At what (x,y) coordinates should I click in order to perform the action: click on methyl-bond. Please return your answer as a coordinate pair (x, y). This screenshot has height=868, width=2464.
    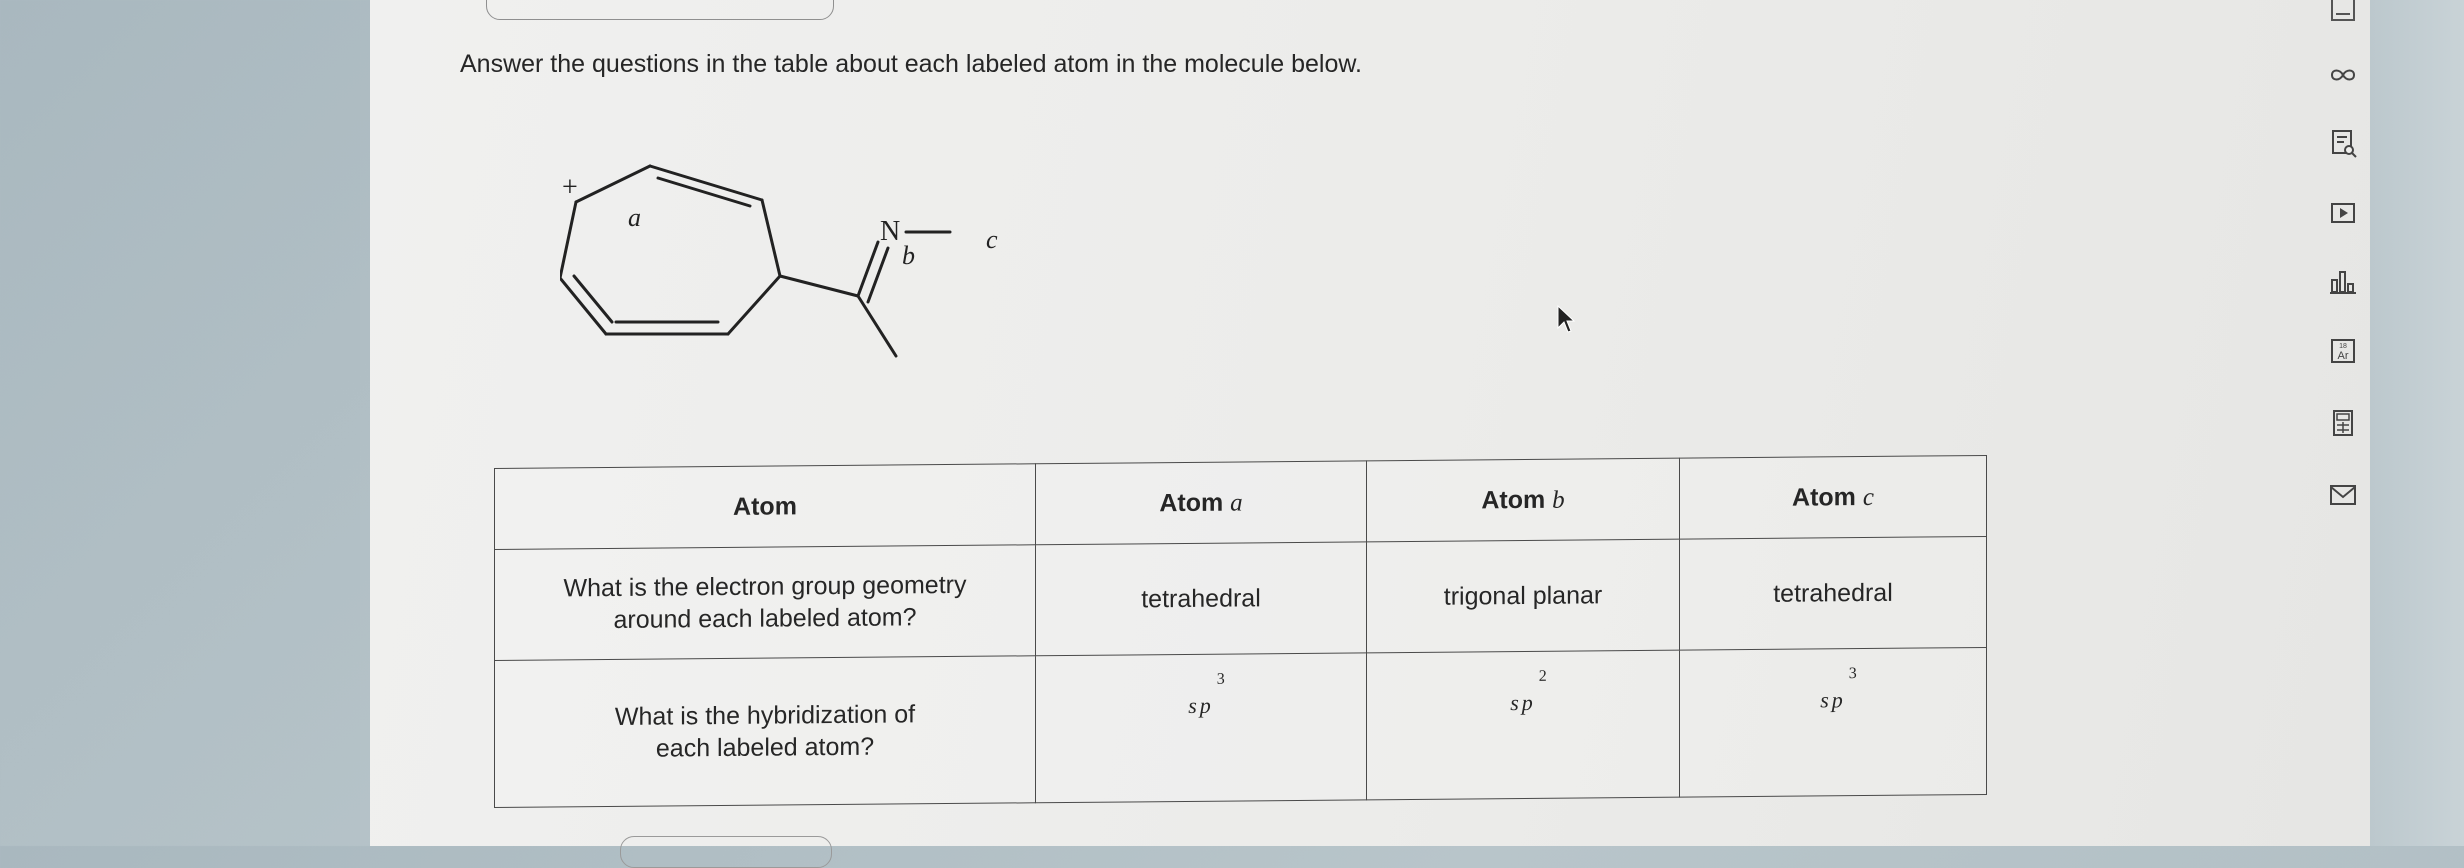
    Looking at the image, I should click on (877, 326).